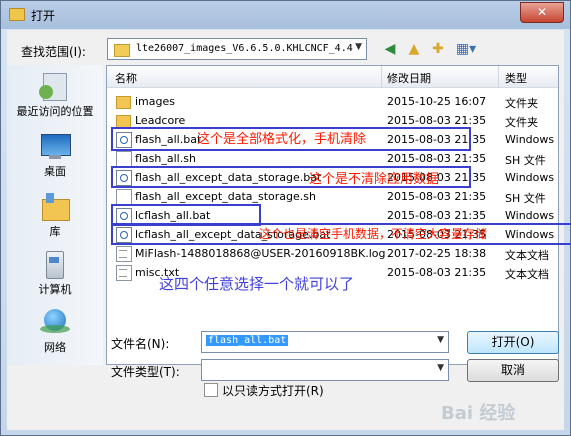 This screenshot has height=436, width=571. Describe the element at coordinates (513, 342) in the screenshot. I see `open-button: 打开(O)` at that location.